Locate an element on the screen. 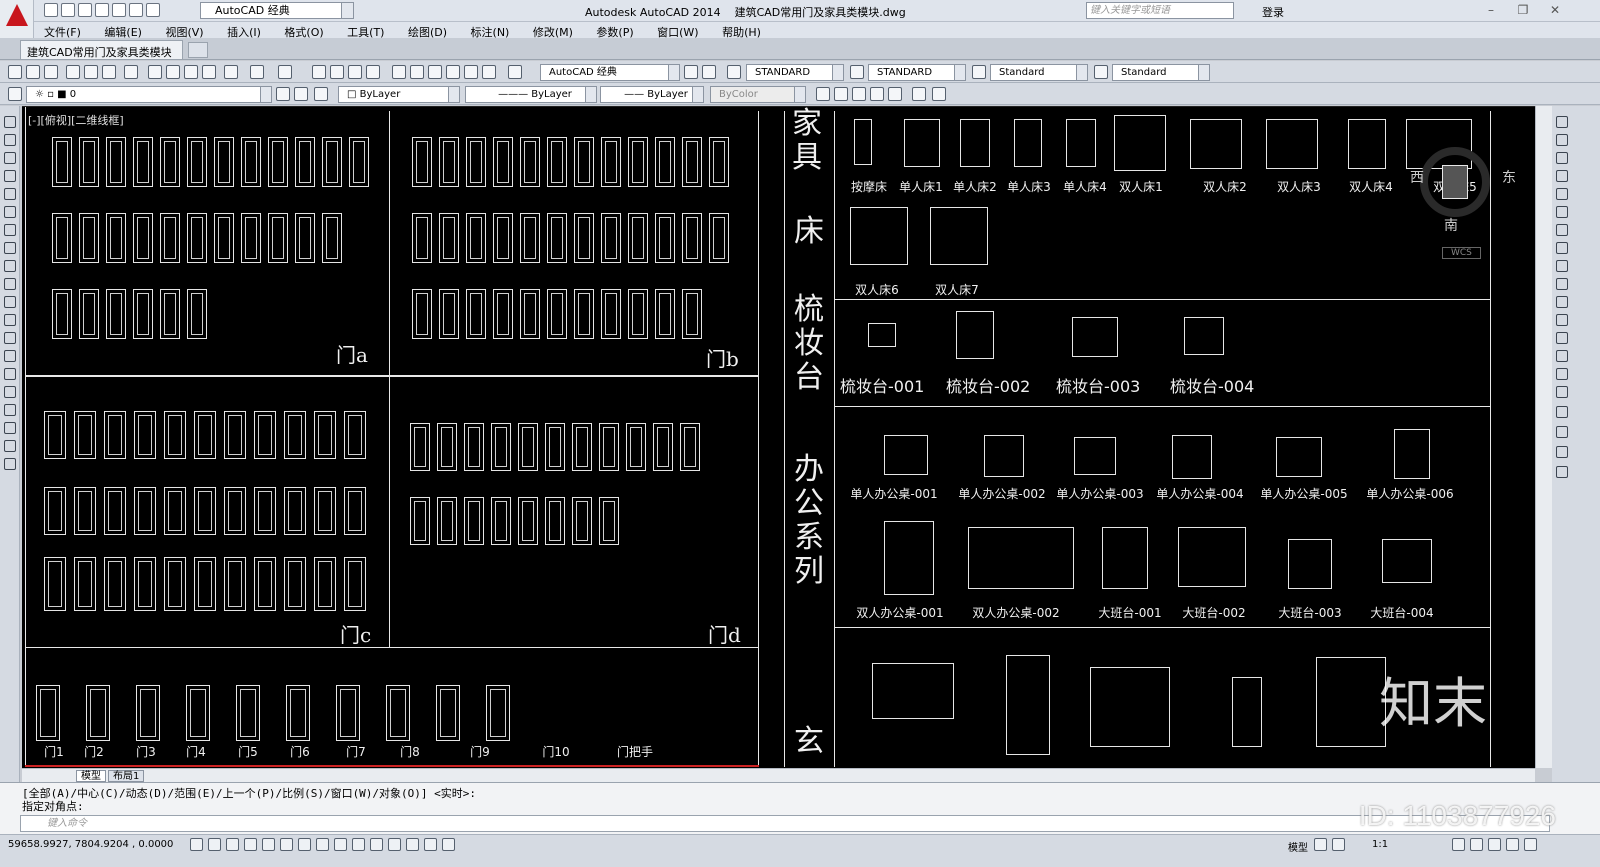 This screenshot has width=1600, height=867. ungroup-icon is located at coordinates (1562, 452).